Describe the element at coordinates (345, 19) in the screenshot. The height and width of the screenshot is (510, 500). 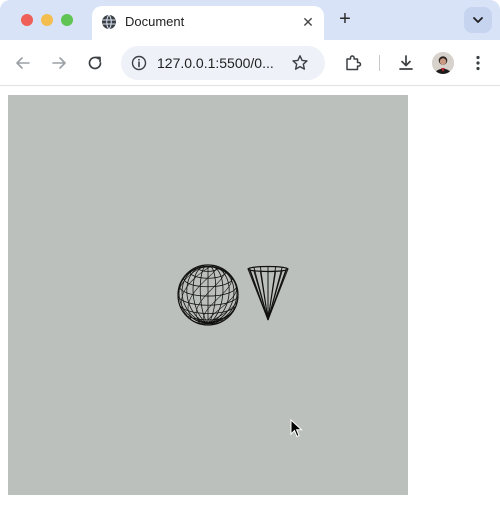
I see `new-tab-button: +` at that location.